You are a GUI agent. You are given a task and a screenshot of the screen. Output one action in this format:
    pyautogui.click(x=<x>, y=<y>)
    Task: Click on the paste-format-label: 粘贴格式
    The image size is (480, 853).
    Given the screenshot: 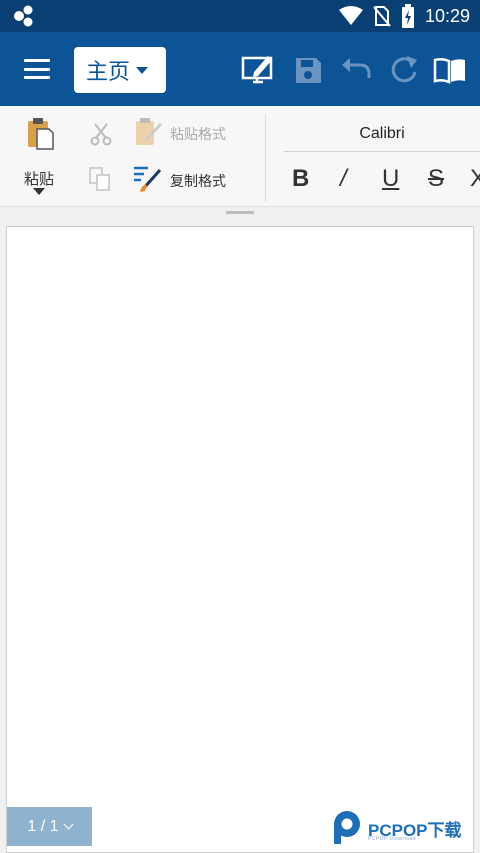 What is the action you would take?
    pyautogui.click(x=198, y=135)
    